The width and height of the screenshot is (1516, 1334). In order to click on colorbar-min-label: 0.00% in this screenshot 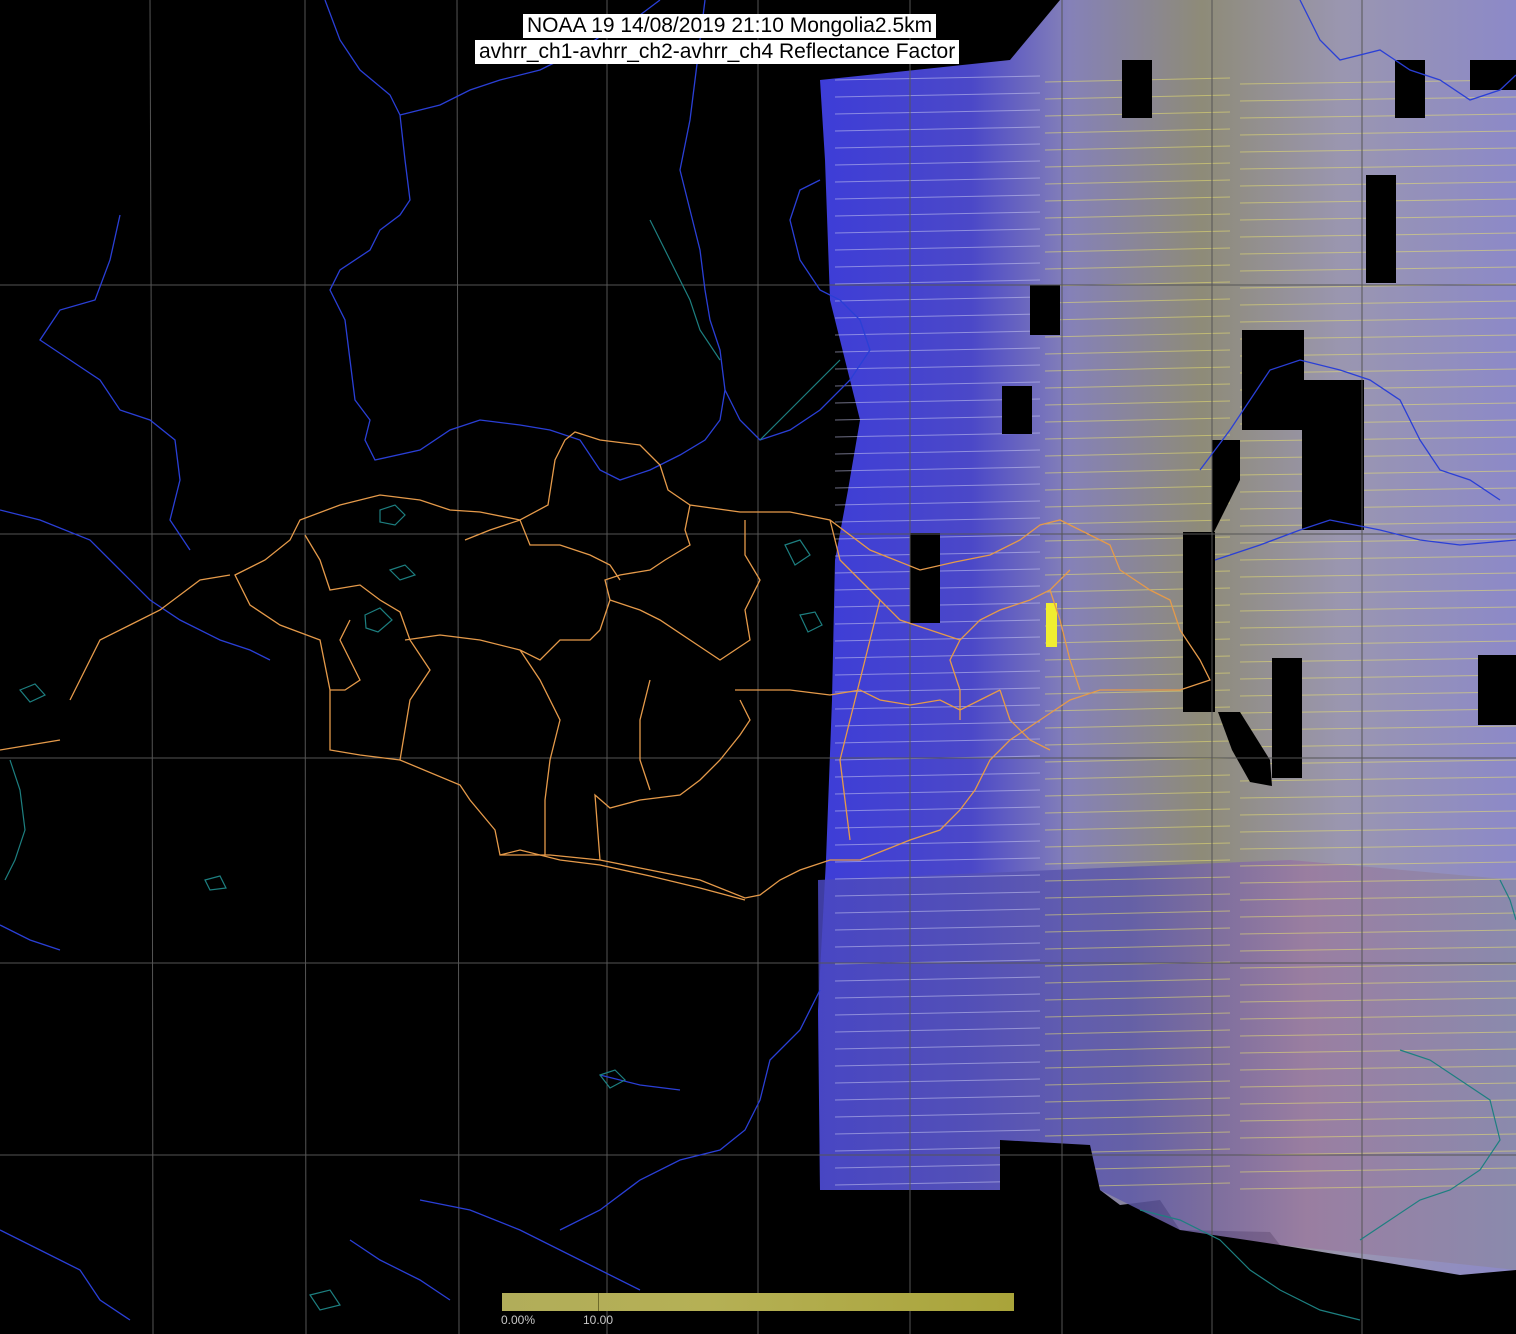, I will do `click(518, 1320)`.